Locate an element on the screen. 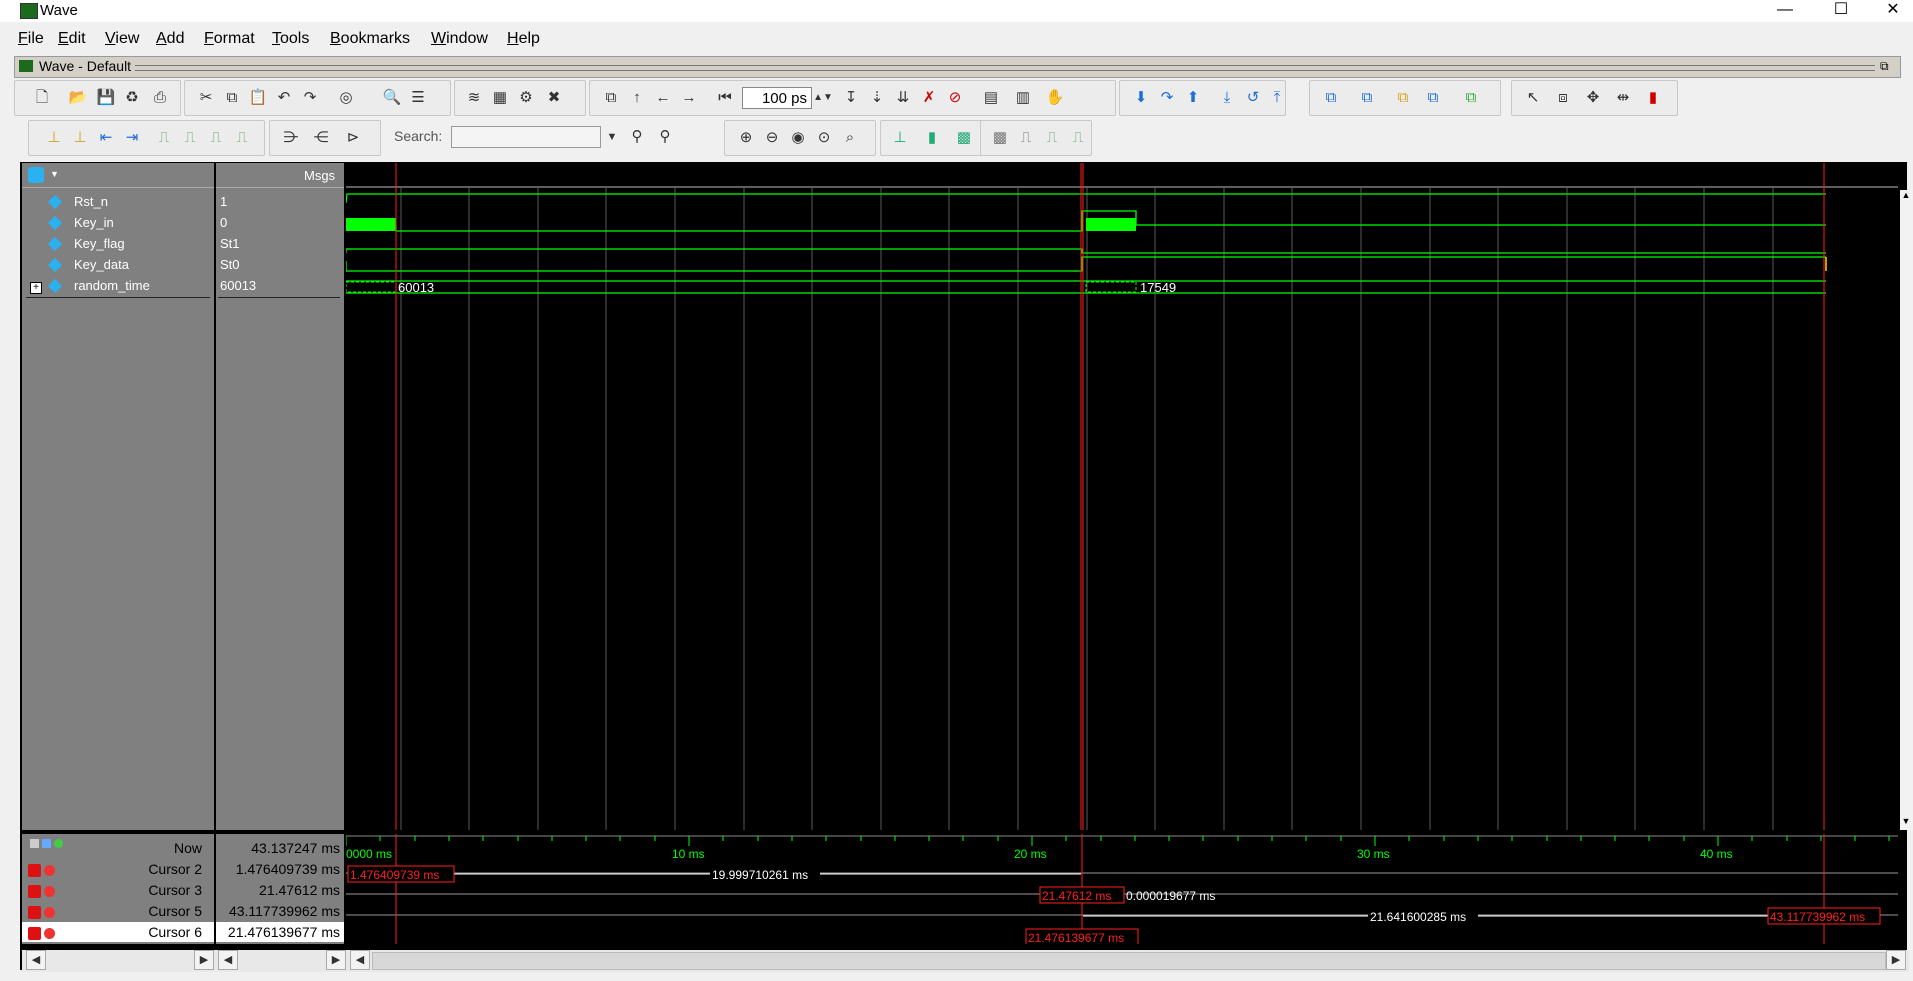  reload-icon: ♻ is located at coordinates (132, 98).